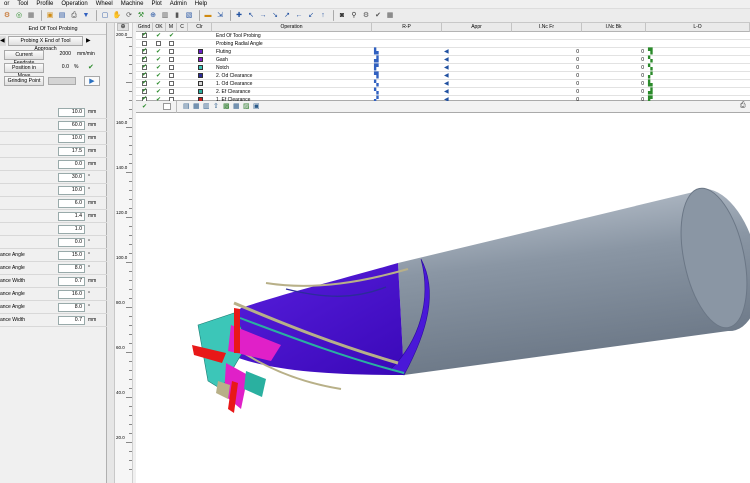  I want to click on lo-icon: ▟, so click(651, 92).